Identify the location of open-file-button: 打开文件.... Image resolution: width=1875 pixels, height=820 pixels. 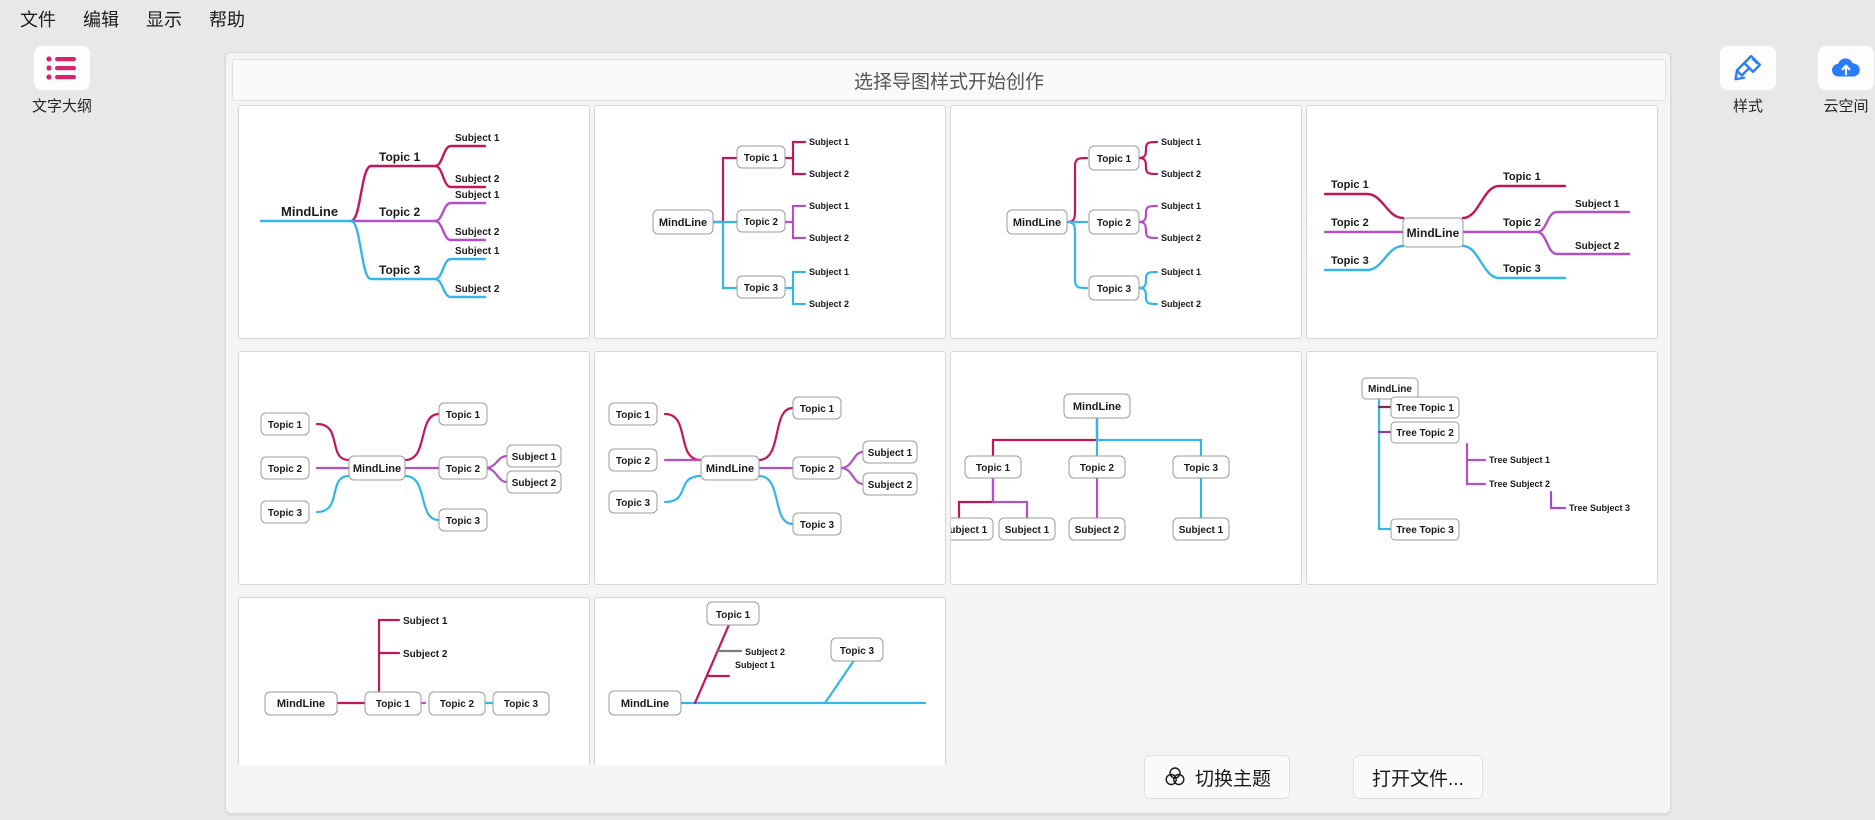
(1418, 777).